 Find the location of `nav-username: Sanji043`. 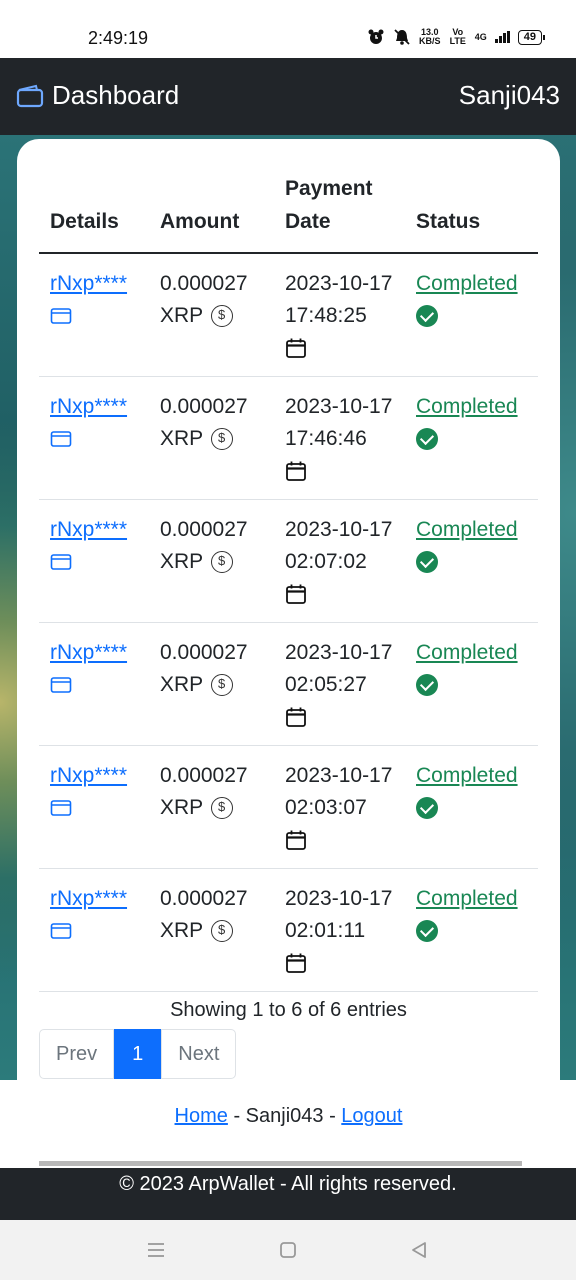

nav-username: Sanji043 is located at coordinates (509, 95).